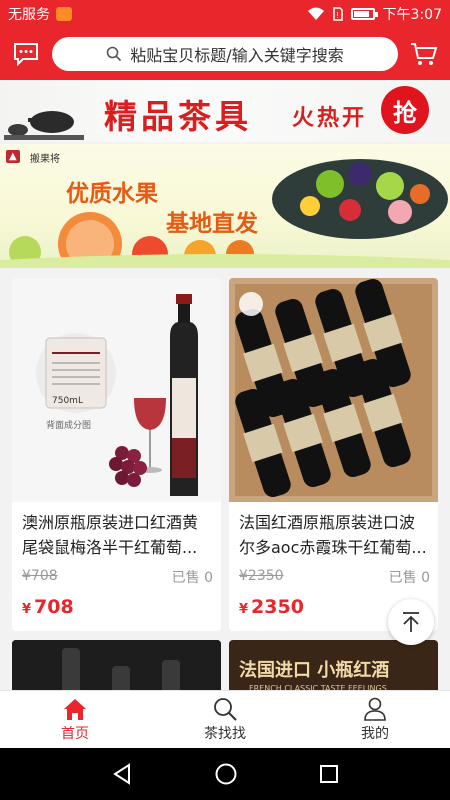 Image resolution: width=450 pixels, height=800 pixels. I want to click on search-placeholder: 粘贴宝贝标题/输入关键字搜索, so click(237, 55).